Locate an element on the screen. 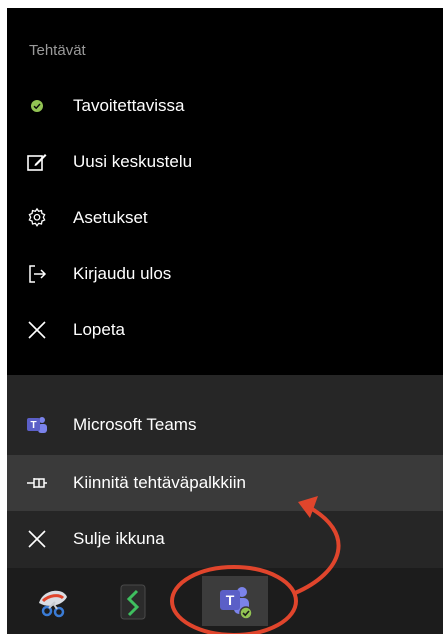  jumplist-item-pin: Kiinnitä tehtäväpalkkiin is located at coordinates (225, 483).